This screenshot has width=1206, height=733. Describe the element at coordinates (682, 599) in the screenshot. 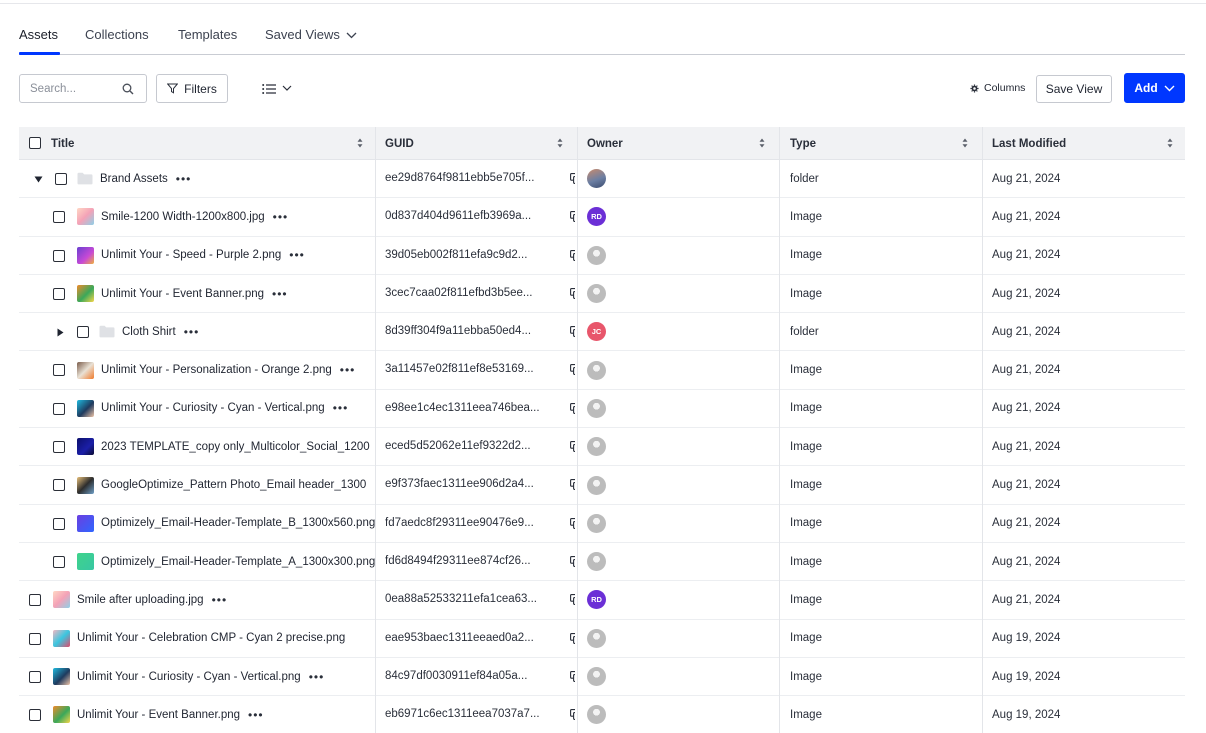

I see `owner-cell: RD` at that location.